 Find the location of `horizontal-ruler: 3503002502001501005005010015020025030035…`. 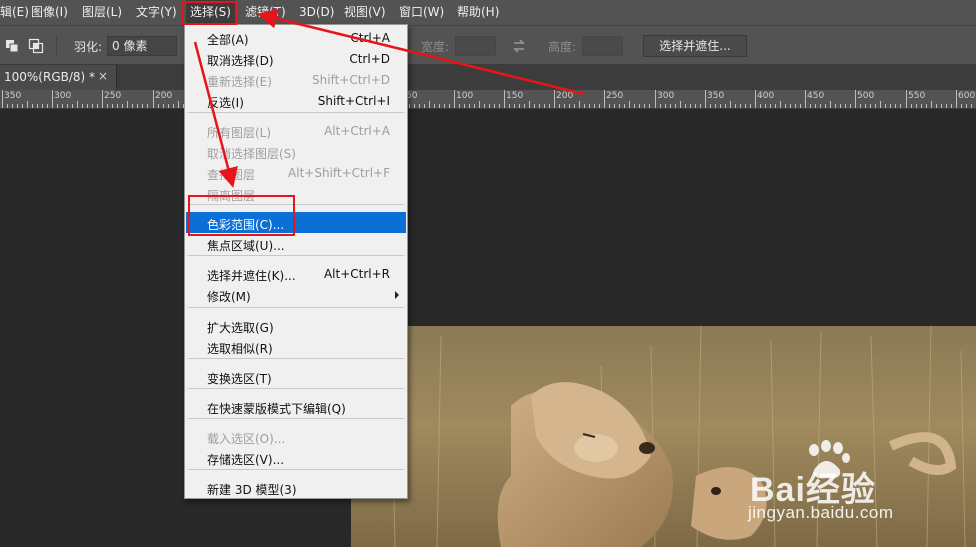

horizontal-ruler: 3503002502001501005005010015020025030035… is located at coordinates (488, 99).